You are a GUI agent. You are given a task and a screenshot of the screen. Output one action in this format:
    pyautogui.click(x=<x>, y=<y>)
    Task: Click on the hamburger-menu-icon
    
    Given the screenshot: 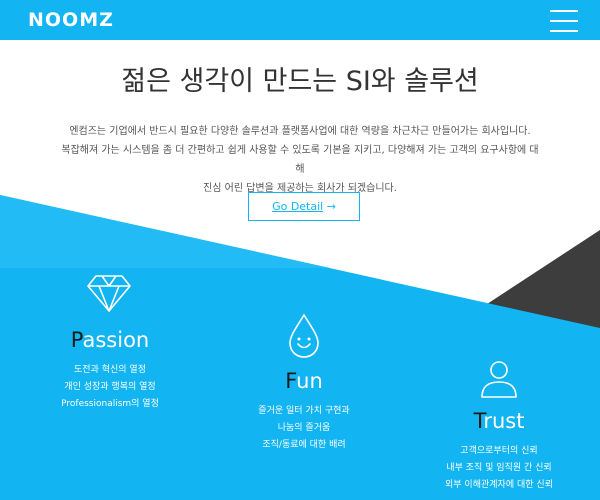 What is the action you would take?
    pyautogui.click(x=565, y=21)
    